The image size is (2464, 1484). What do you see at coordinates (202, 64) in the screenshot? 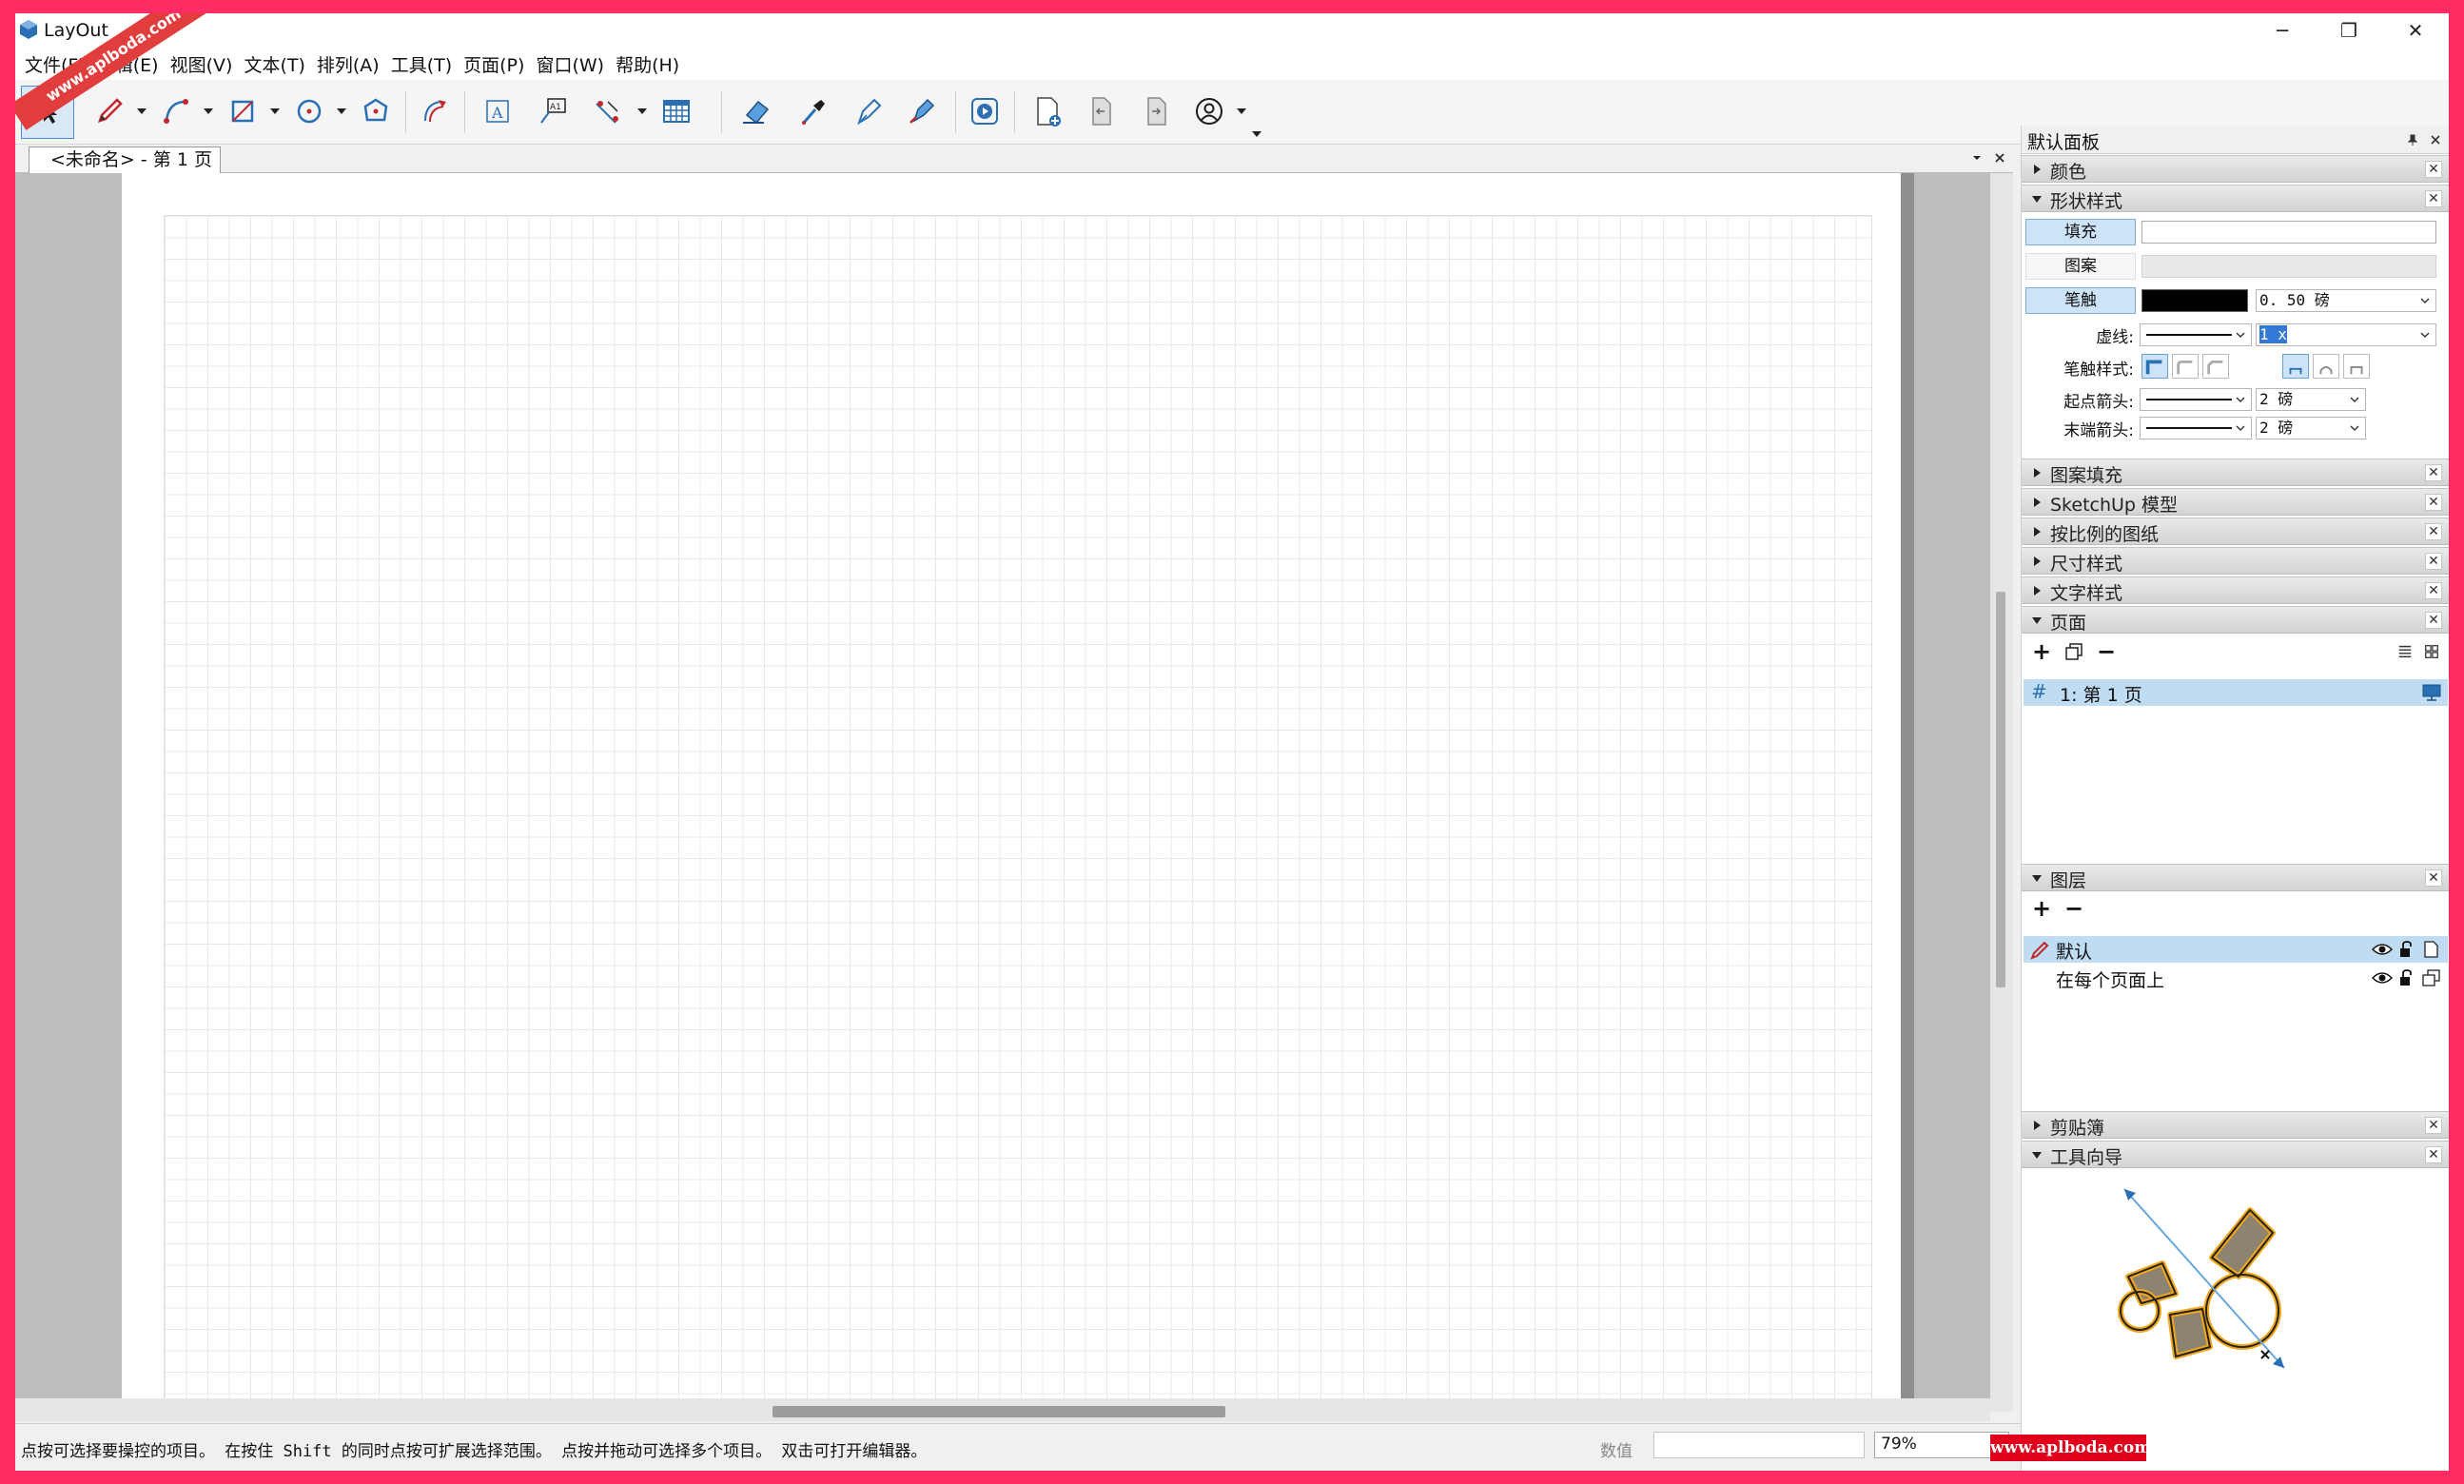
I see `menu-view: 视图(V)` at bounding box center [202, 64].